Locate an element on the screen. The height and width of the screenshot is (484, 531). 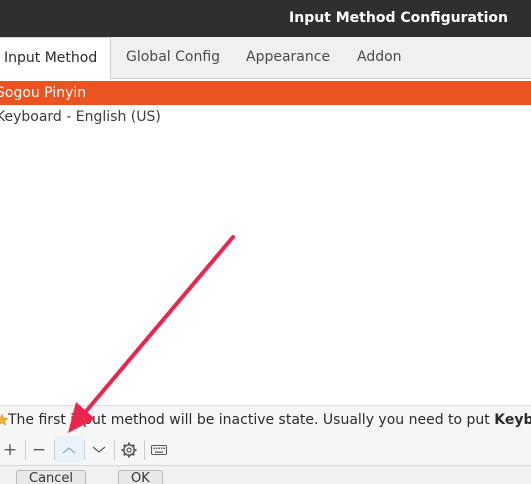
gear-icon is located at coordinates (129, 449).